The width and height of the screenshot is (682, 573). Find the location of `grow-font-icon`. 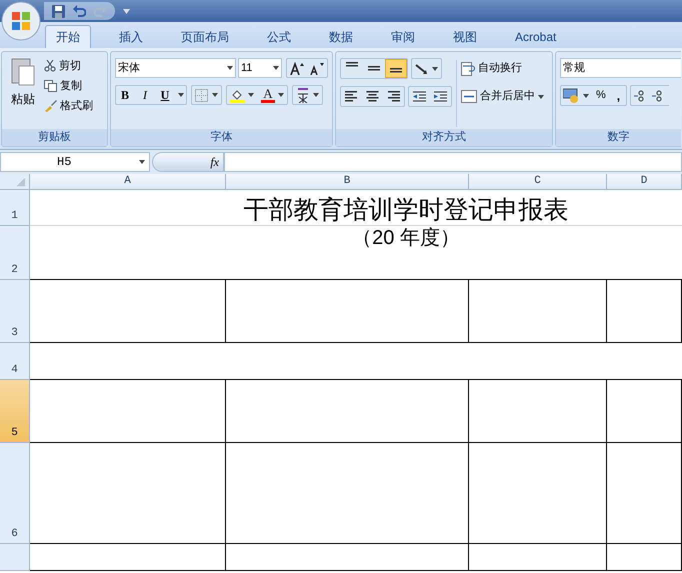

grow-font-icon is located at coordinates (297, 68).